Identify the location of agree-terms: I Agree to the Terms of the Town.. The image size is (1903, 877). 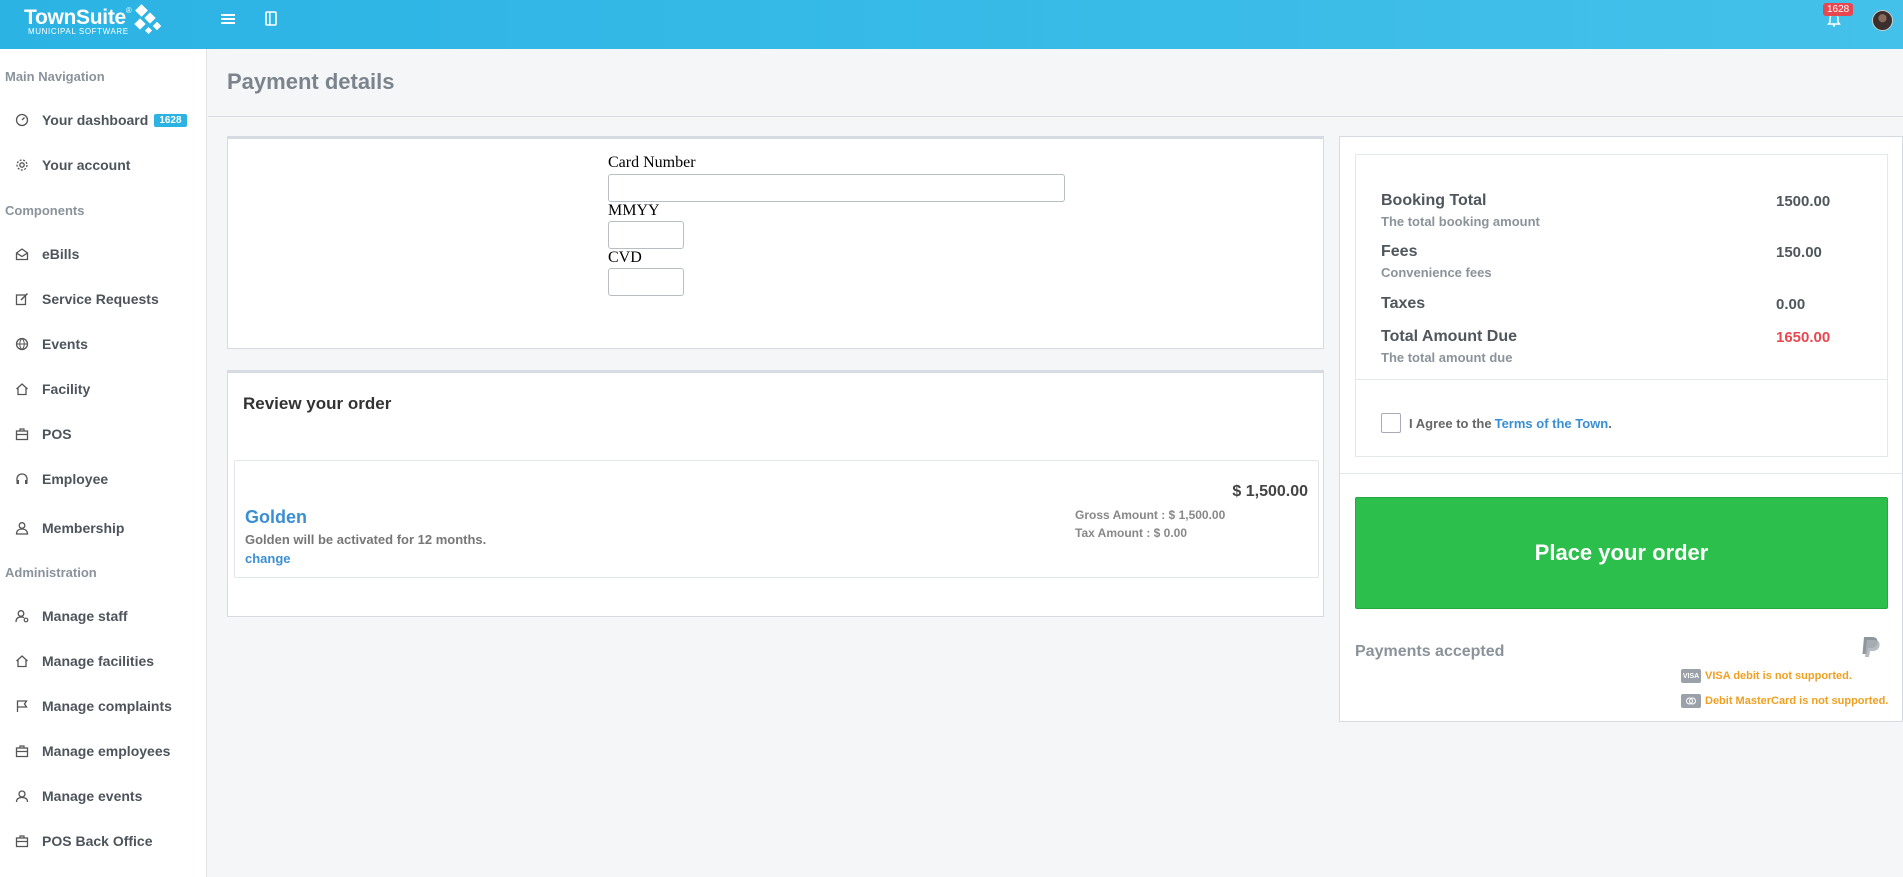
(1496, 423).